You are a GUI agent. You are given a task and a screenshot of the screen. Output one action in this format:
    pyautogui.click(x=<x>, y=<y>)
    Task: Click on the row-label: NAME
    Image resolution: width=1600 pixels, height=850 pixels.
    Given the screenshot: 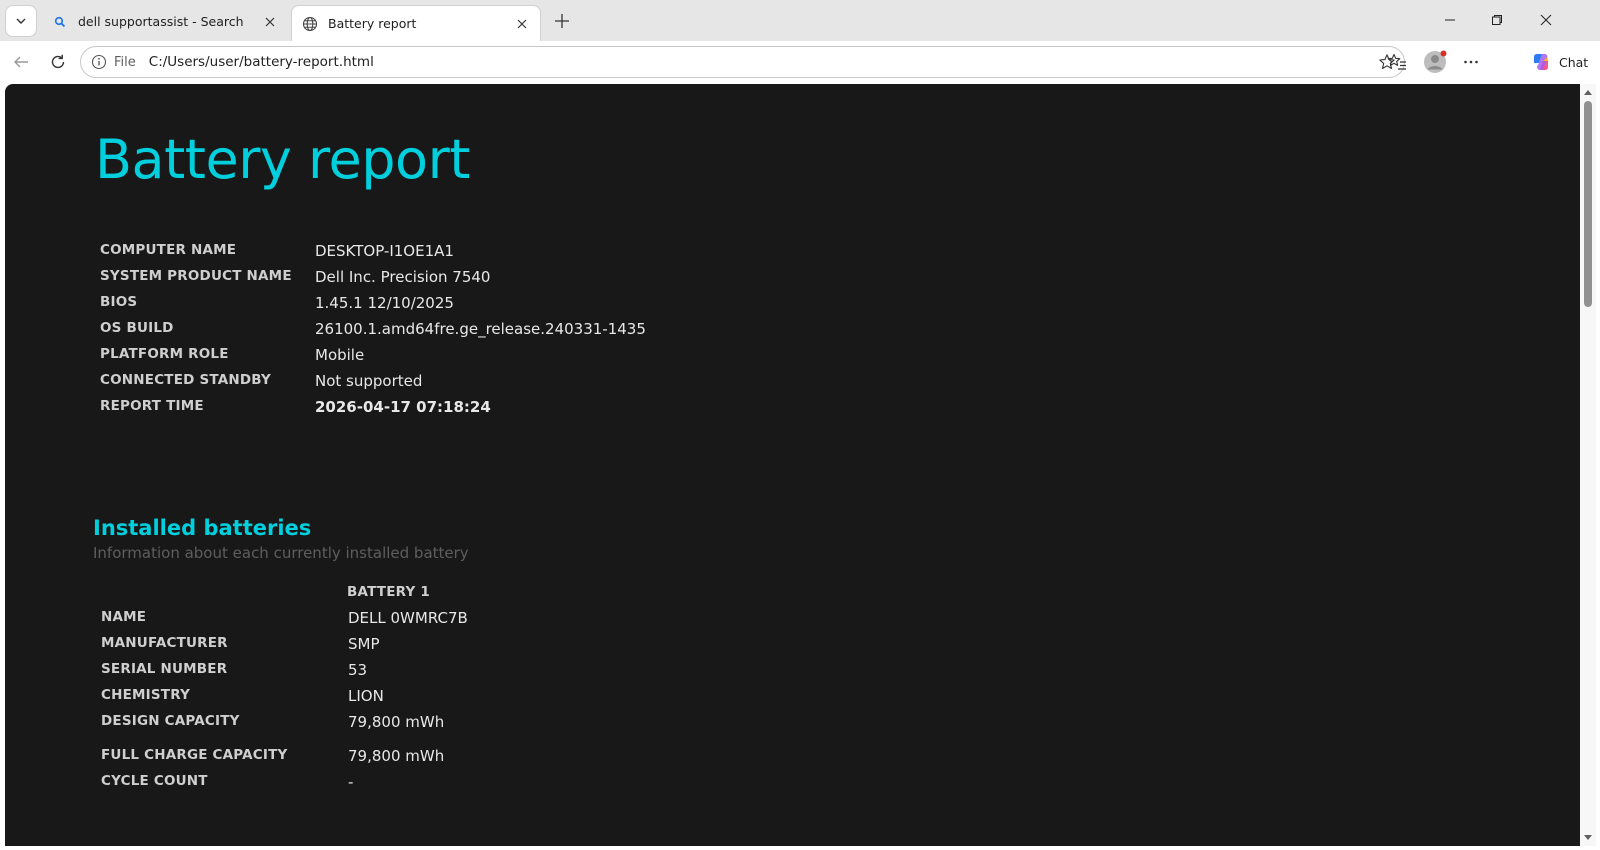 What is the action you would take?
    pyautogui.click(x=124, y=617)
    